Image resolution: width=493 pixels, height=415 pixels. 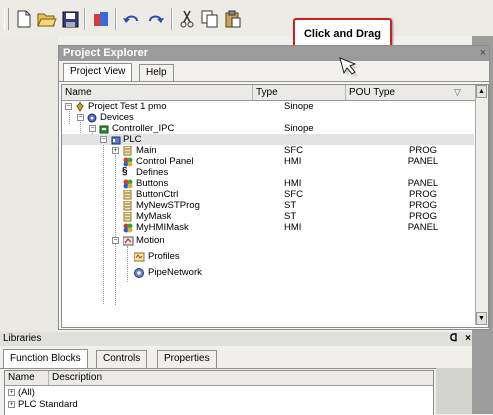 I want to click on tree-row: PipeNetwork, so click(x=268, y=272).